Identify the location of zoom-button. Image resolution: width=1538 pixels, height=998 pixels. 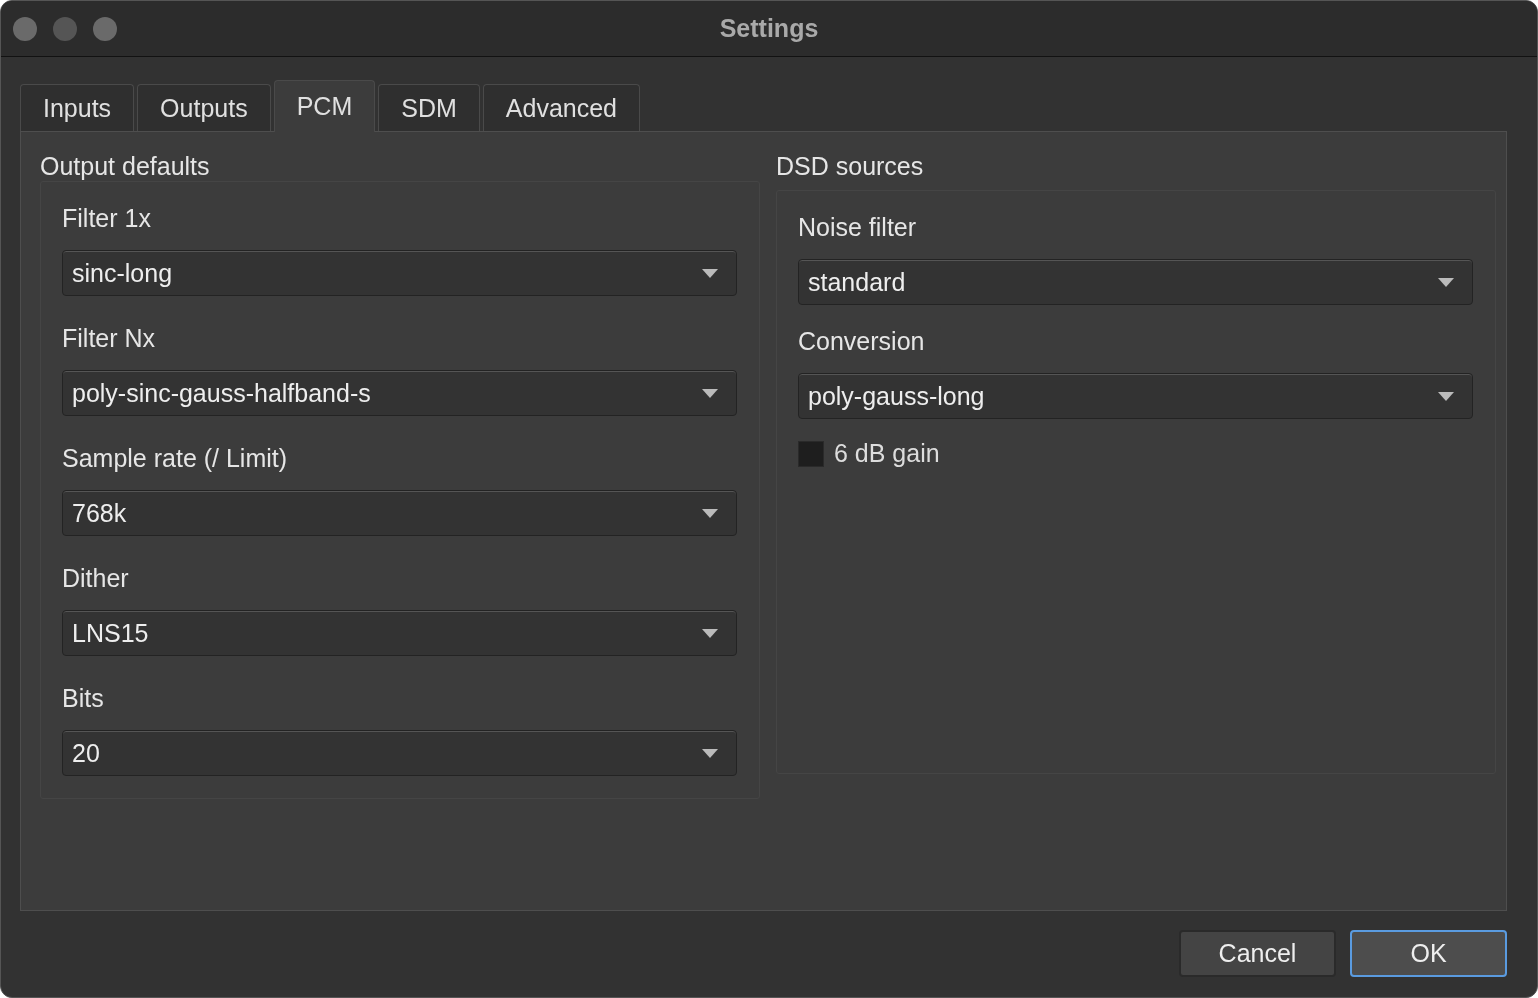
(105, 28).